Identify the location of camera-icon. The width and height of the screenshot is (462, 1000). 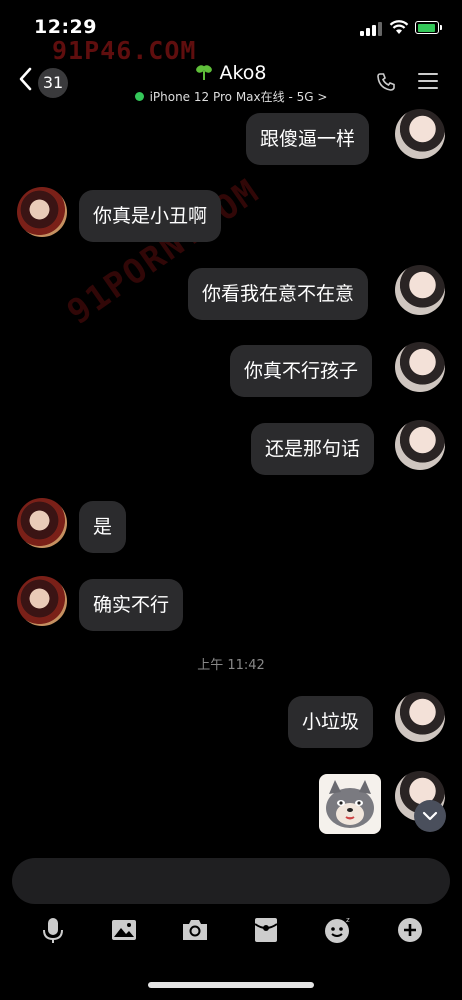
(195, 930).